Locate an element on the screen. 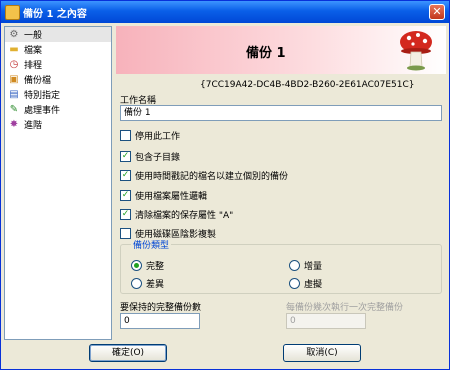 The image size is (450, 370). sidebar-item-schedule: ◷ 排程 is located at coordinates (58, 64).